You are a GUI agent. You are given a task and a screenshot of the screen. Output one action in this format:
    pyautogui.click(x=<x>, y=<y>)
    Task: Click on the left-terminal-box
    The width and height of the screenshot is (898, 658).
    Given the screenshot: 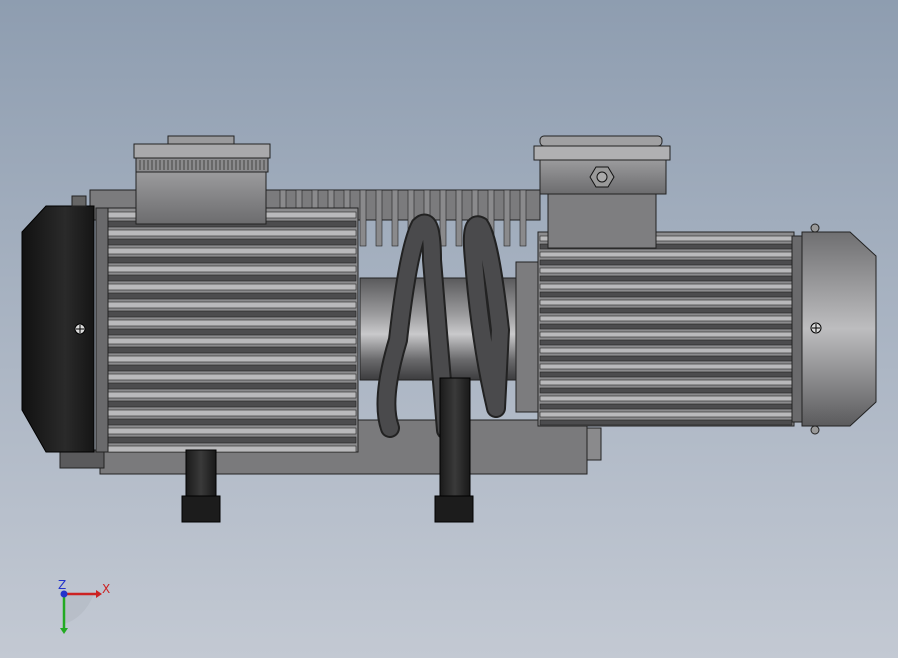 What is the action you would take?
    pyautogui.click(x=202, y=180)
    